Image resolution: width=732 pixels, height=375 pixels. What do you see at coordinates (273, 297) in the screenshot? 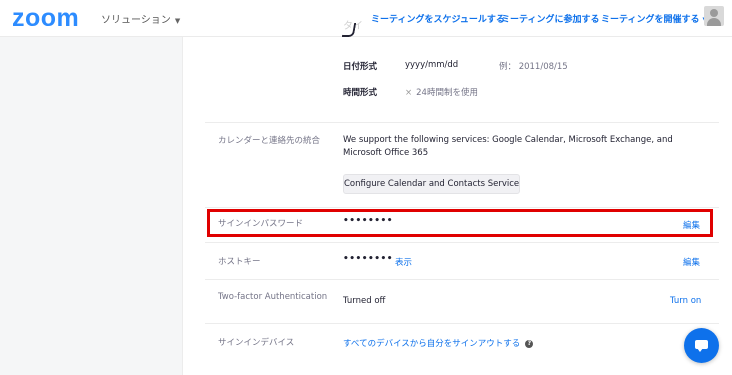
I see `two-factor-label: Two-factor Authentication` at bounding box center [273, 297].